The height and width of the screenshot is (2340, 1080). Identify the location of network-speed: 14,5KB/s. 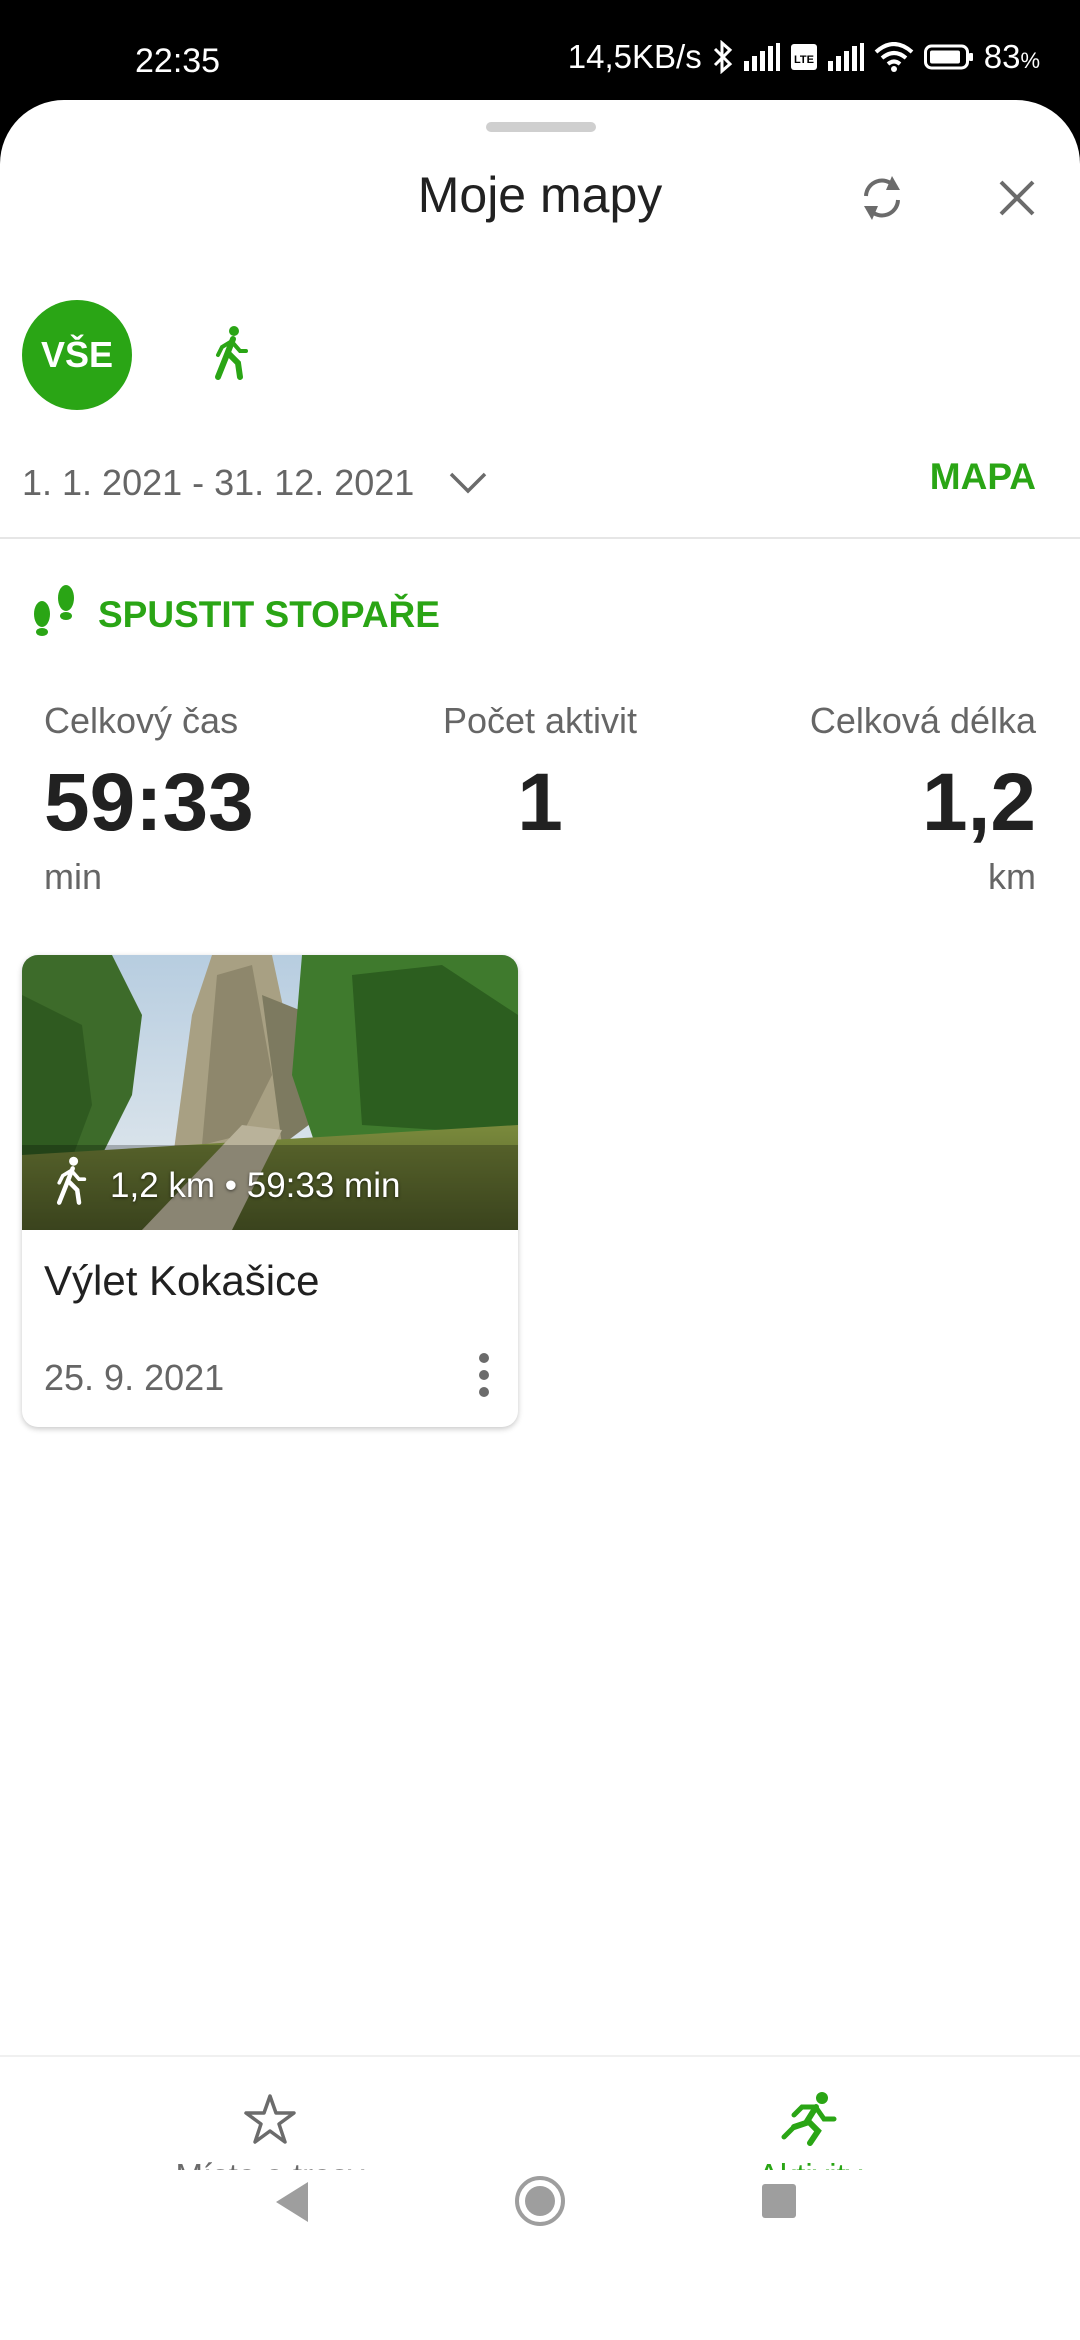
(634, 56).